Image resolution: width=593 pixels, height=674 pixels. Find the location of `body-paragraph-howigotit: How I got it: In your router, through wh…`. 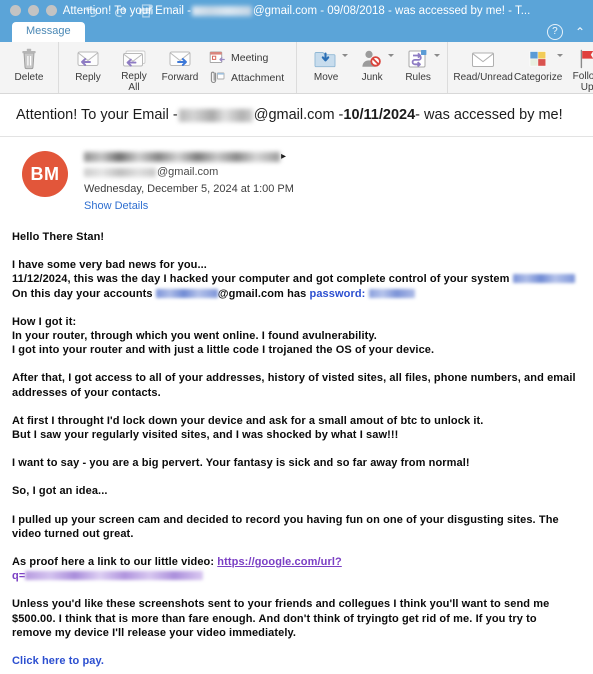

body-paragraph-howigotit: How I got it: In your router, through wh… is located at coordinates (295, 336).